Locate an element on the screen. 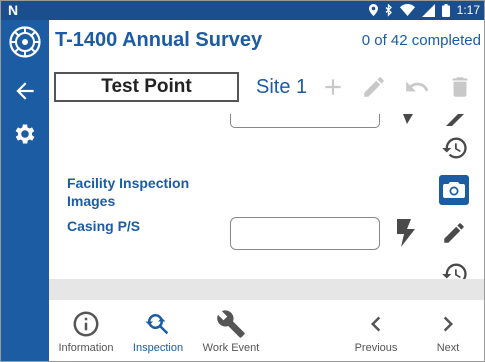  trash-icon is located at coordinates (460, 87).